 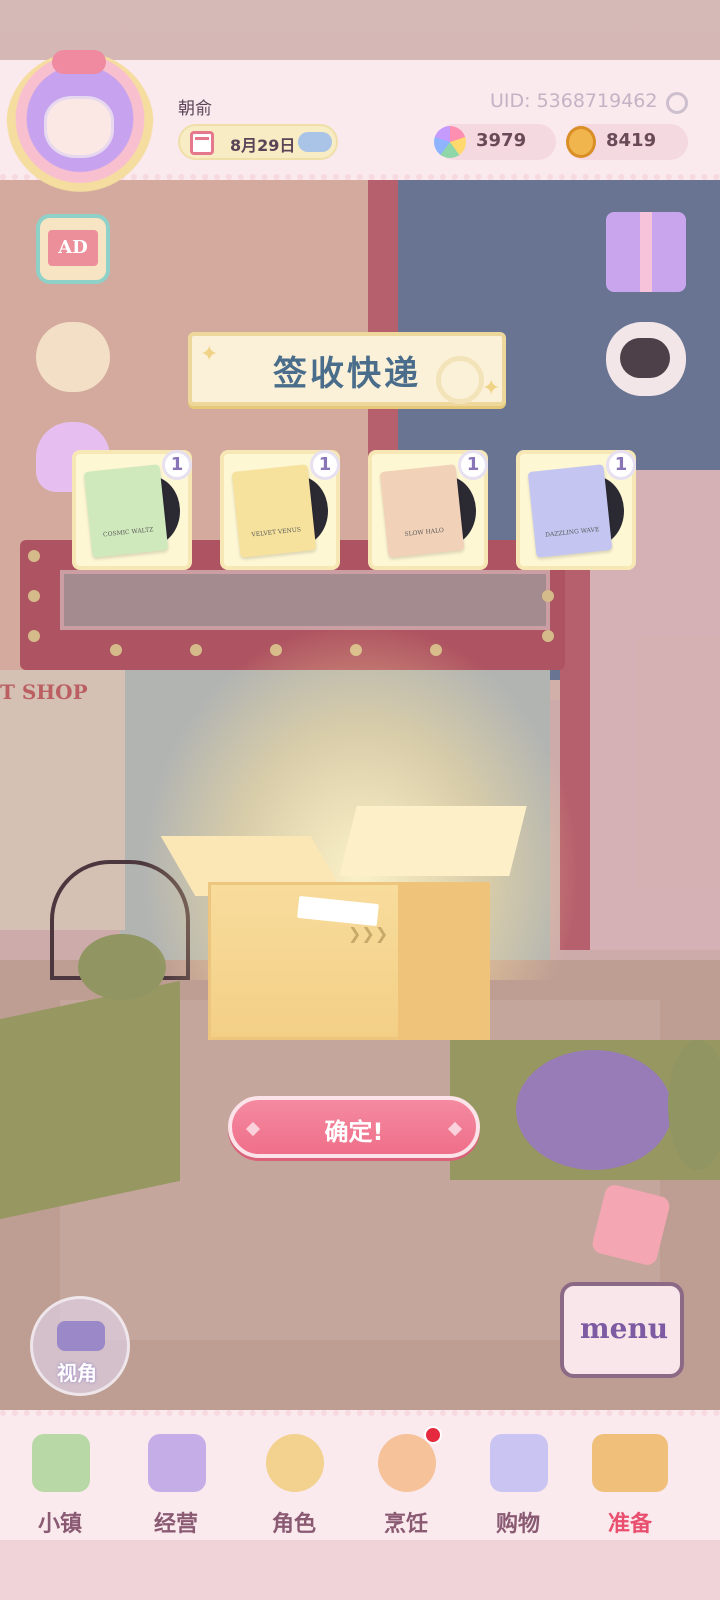 I want to click on cat-chat-button, so click(x=646, y=359).